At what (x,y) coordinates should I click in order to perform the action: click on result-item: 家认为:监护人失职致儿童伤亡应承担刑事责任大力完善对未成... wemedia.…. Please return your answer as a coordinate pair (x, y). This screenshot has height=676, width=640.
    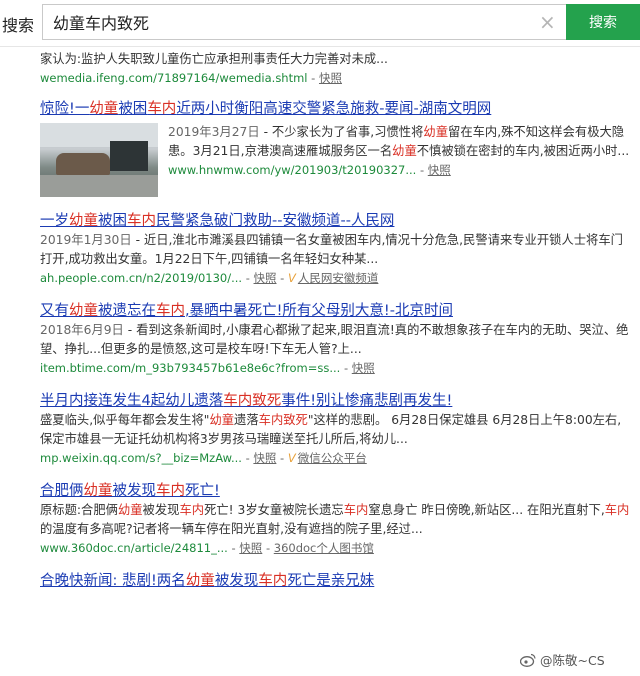
    Looking at the image, I should click on (336, 68).